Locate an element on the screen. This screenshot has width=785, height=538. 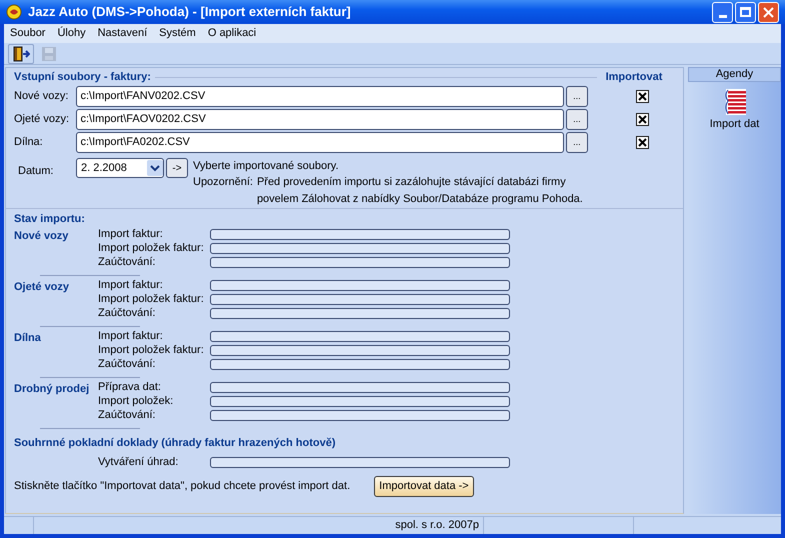
minimize-button is located at coordinates (722, 12).